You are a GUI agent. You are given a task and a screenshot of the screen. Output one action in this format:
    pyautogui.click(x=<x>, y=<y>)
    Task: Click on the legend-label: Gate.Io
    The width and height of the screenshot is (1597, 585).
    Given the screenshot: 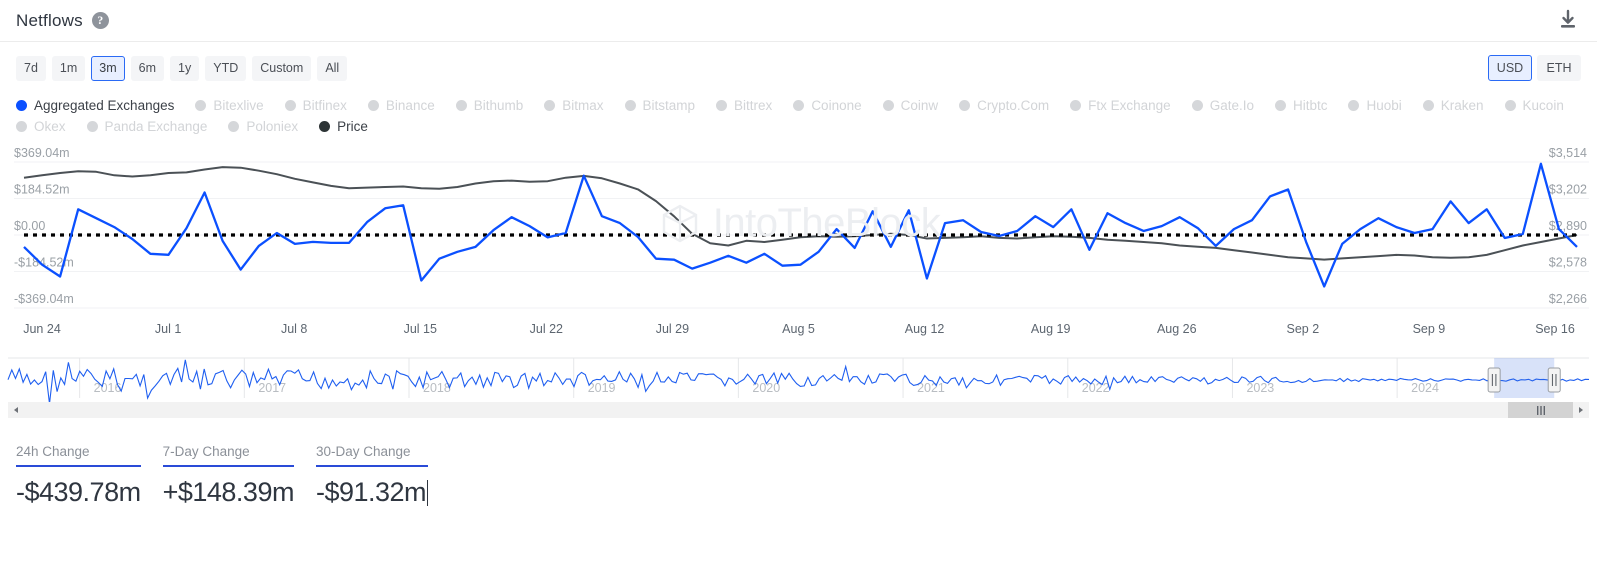 What is the action you would take?
    pyautogui.click(x=1231, y=105)
    